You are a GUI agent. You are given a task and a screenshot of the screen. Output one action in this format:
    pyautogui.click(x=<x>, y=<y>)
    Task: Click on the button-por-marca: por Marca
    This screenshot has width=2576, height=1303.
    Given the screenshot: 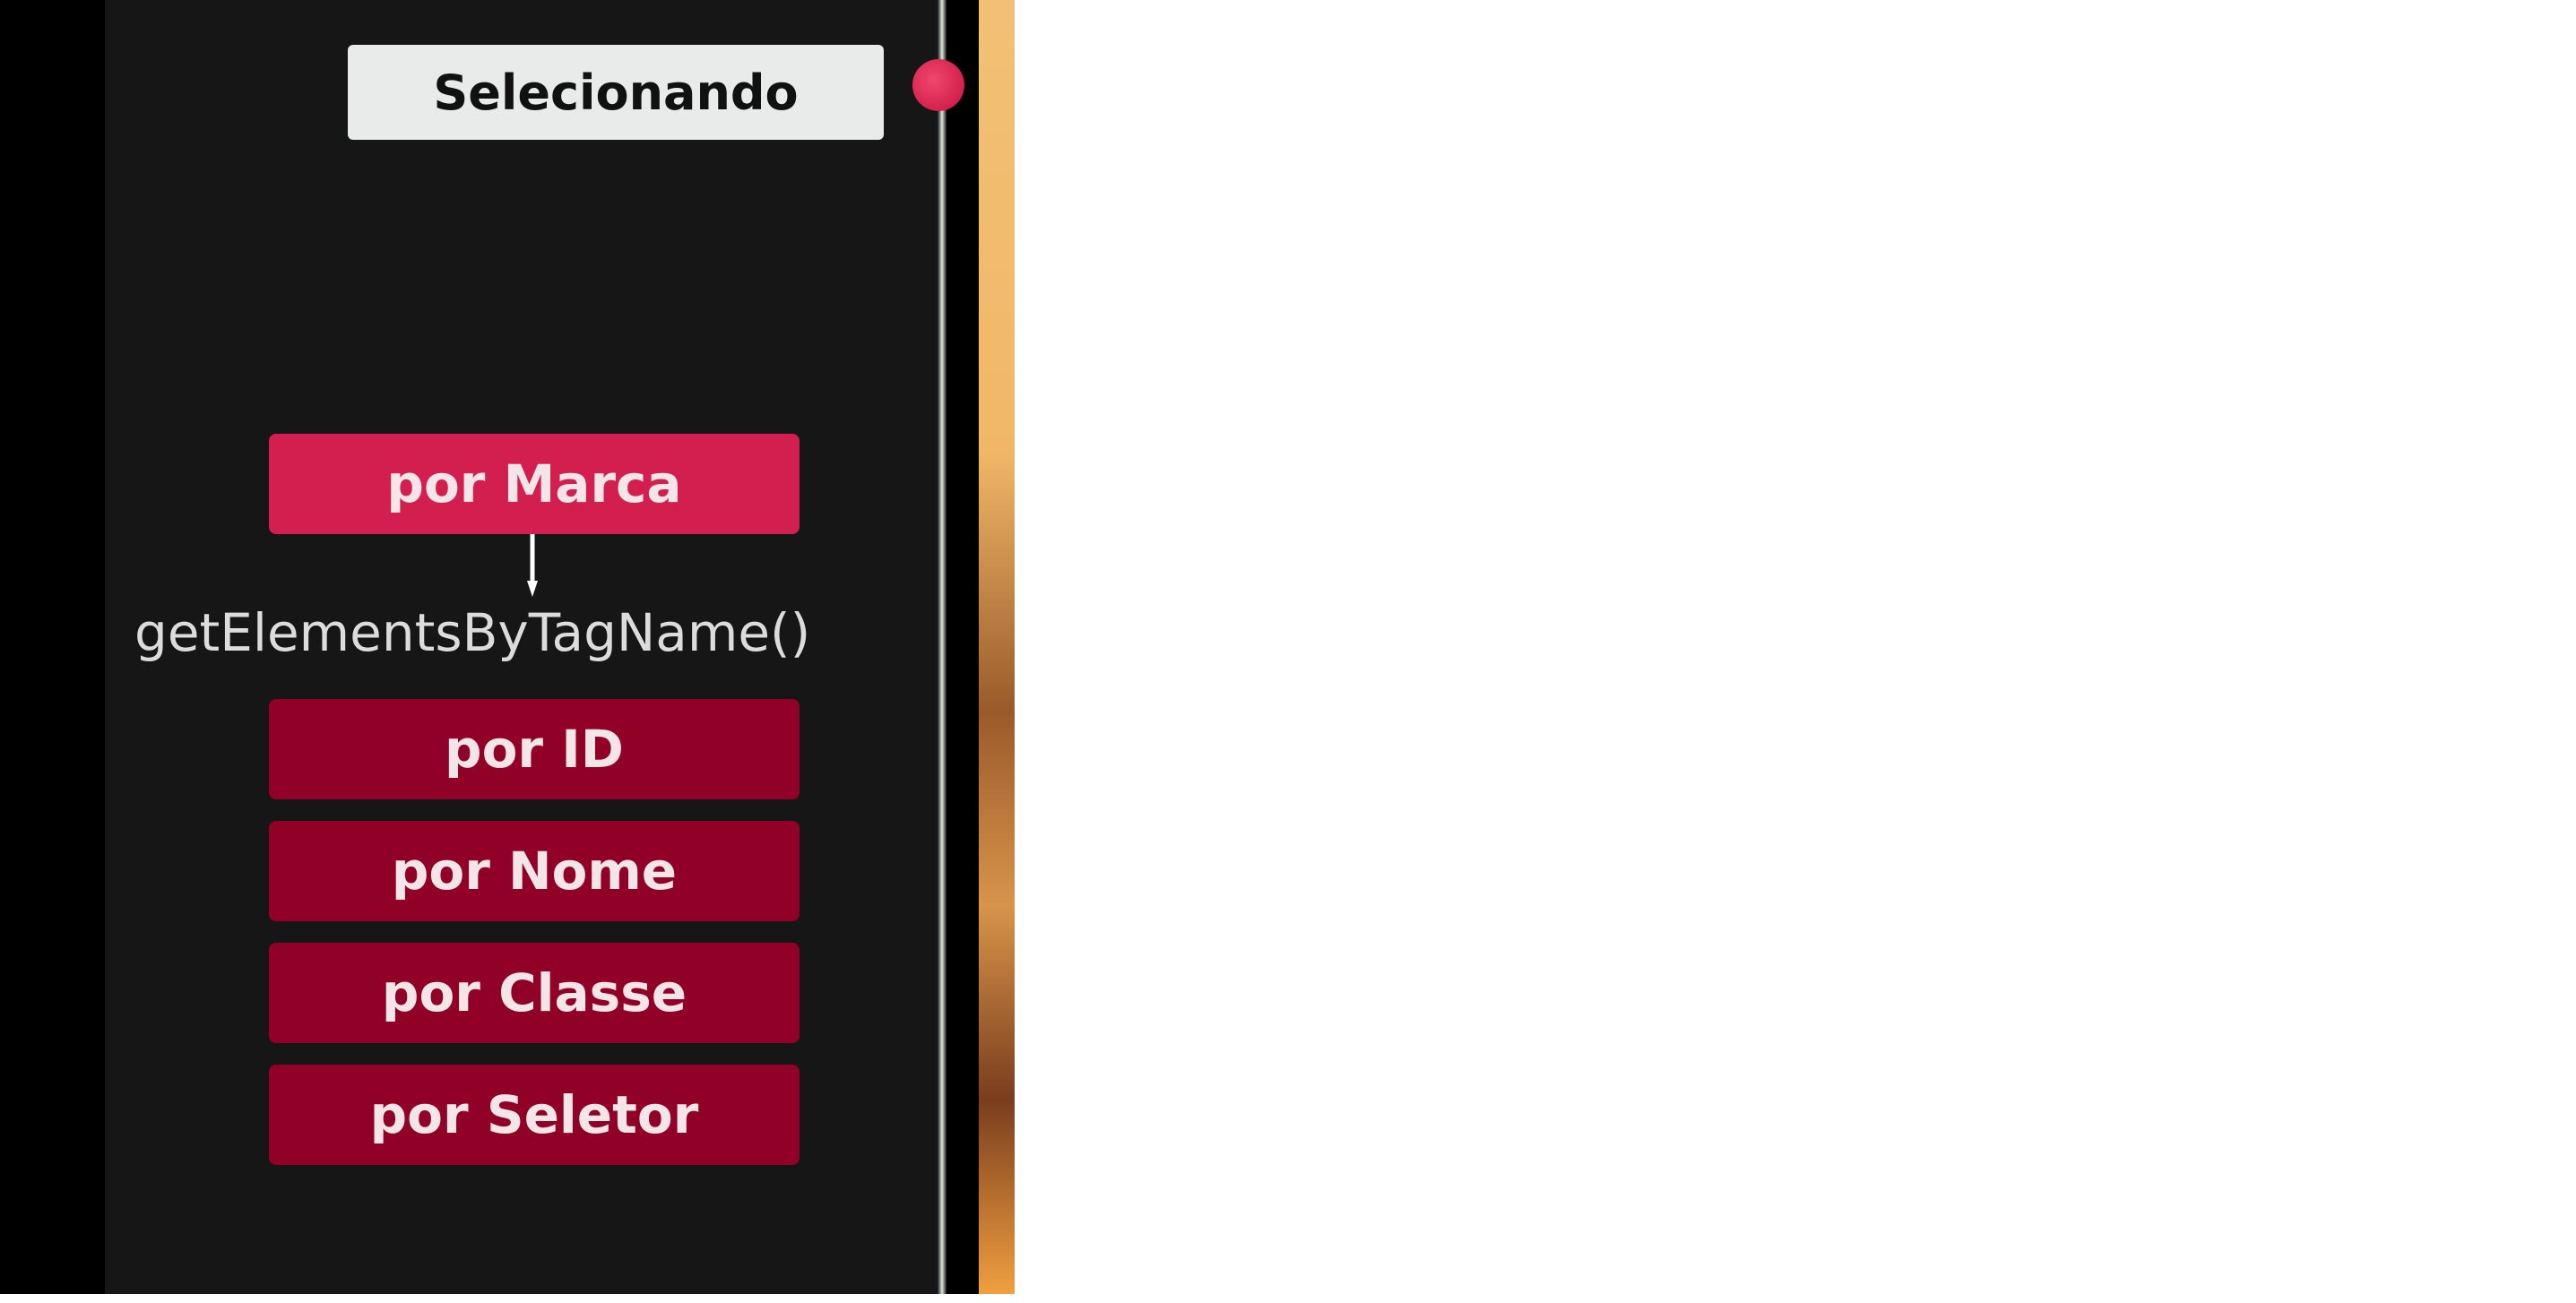 What is the action you would take?
    pyautogui.click(x=534, y=484)
    